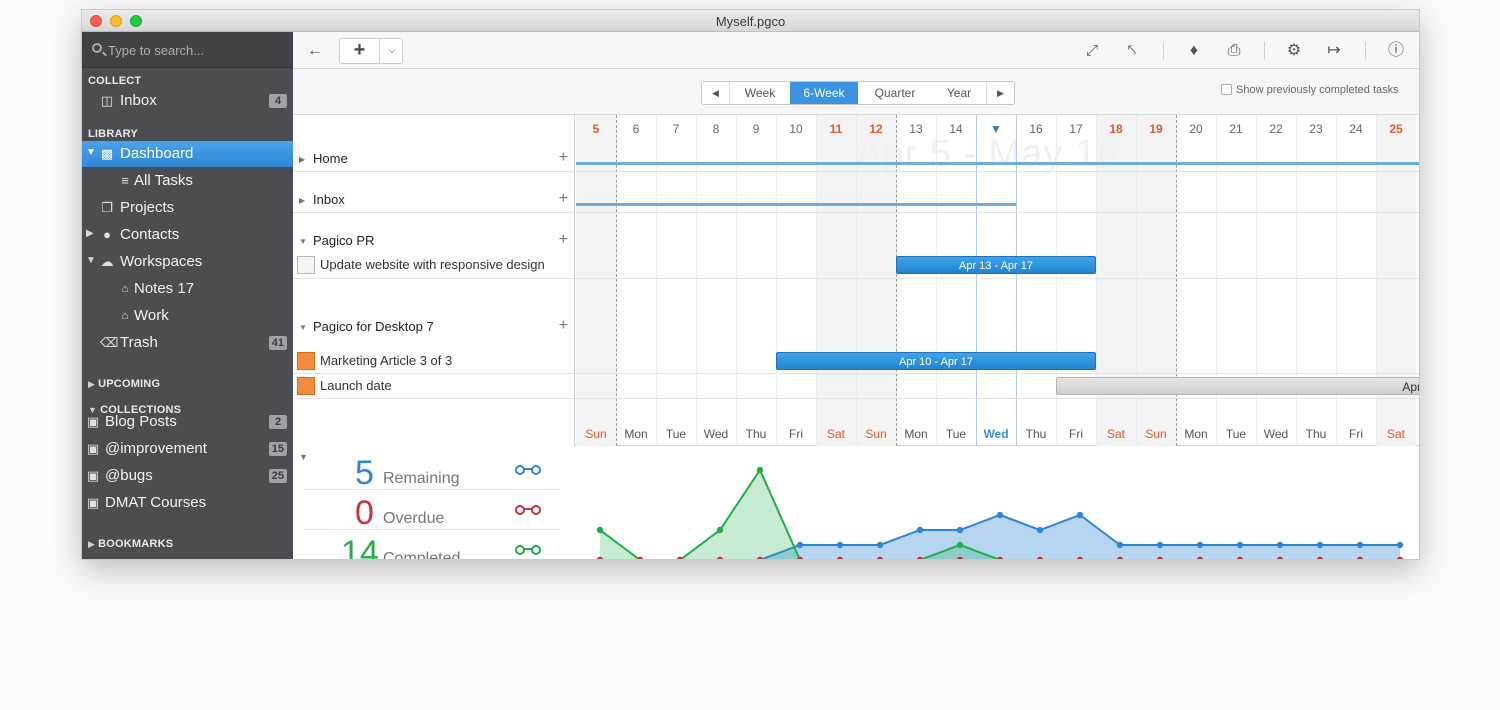 The width and height of the screenshot is (1500, 710). Describe the element at coordinates (187, 449) in the screenshot. I see `sidebar-item-collection: ▣ @improvement 15` at that location.